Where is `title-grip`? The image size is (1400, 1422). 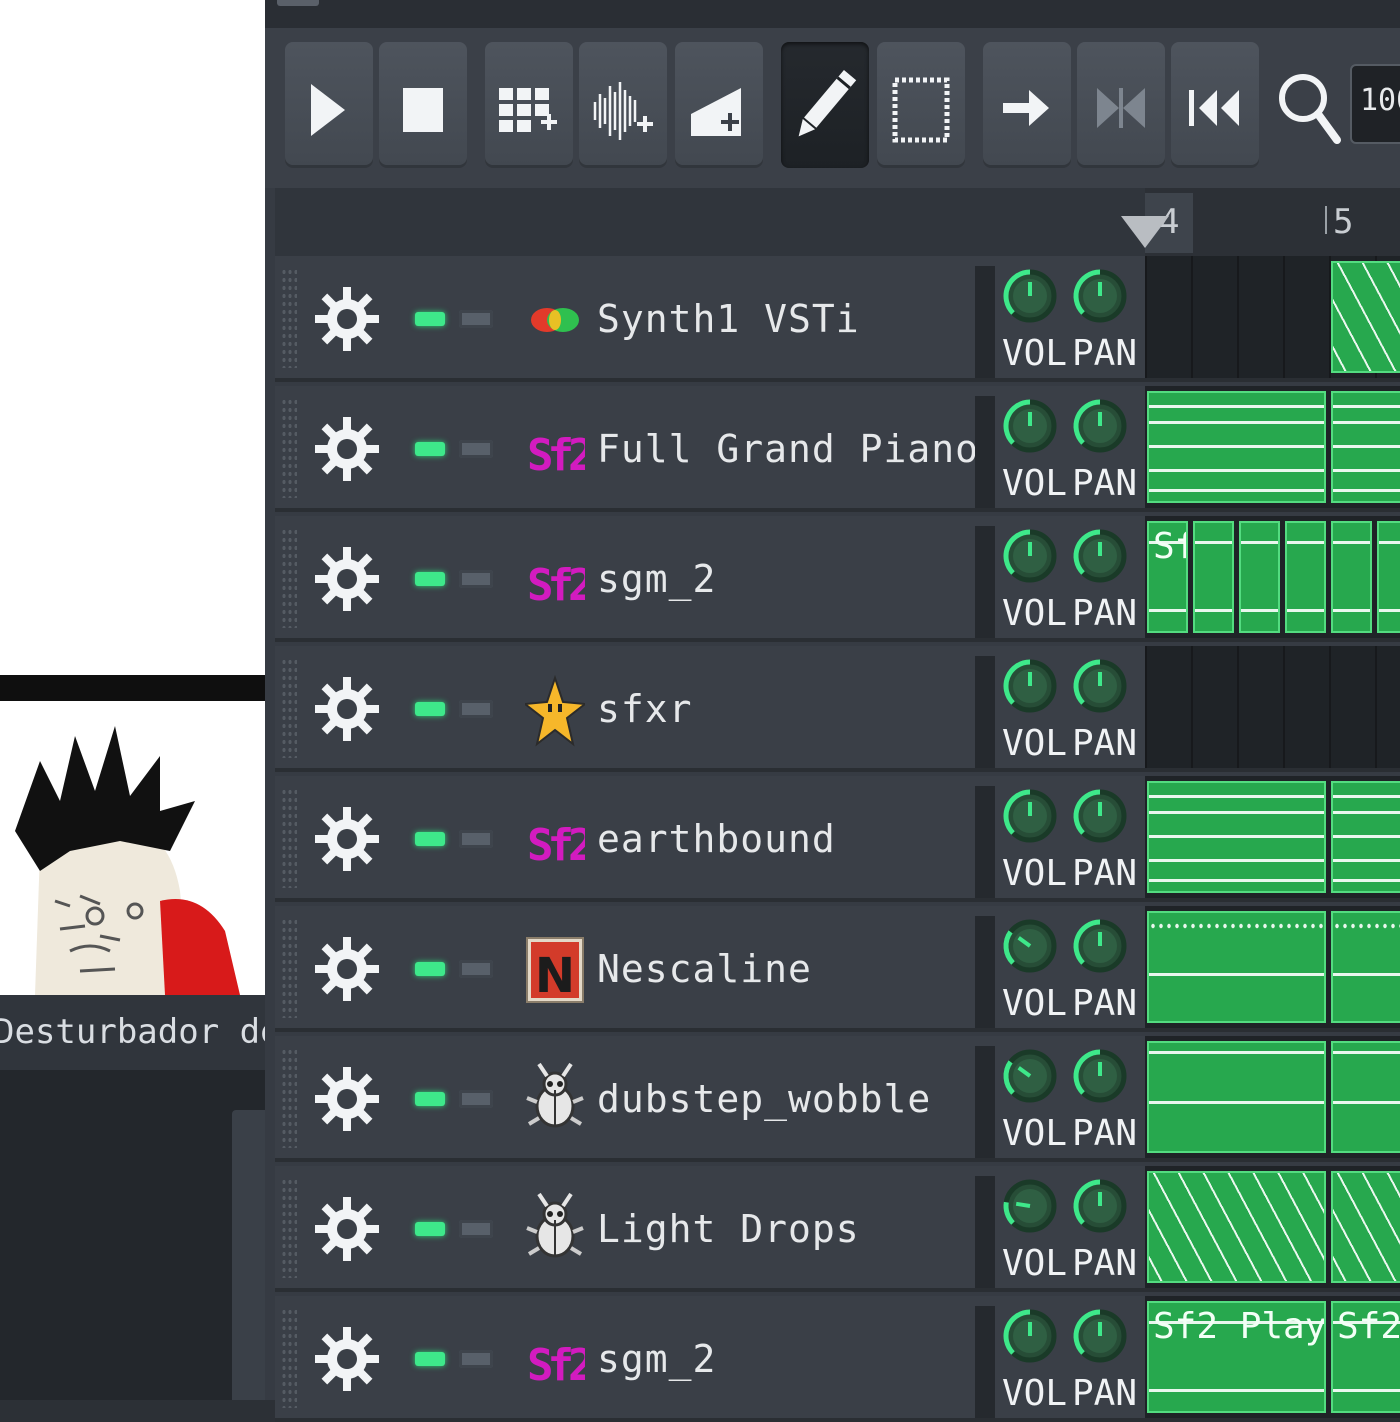
title-grip is located at coordinates (298, 3).